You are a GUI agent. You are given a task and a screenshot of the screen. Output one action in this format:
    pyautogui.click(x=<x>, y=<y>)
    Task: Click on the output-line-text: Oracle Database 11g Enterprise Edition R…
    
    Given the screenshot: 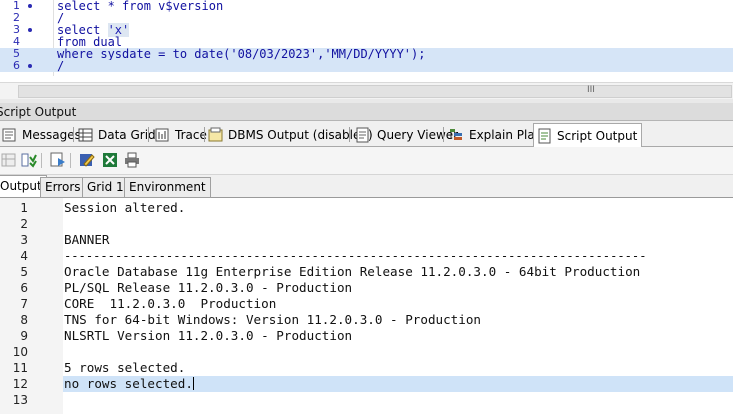 What is the action you would take?
    pyautogui.click(x=352, y=271)
    